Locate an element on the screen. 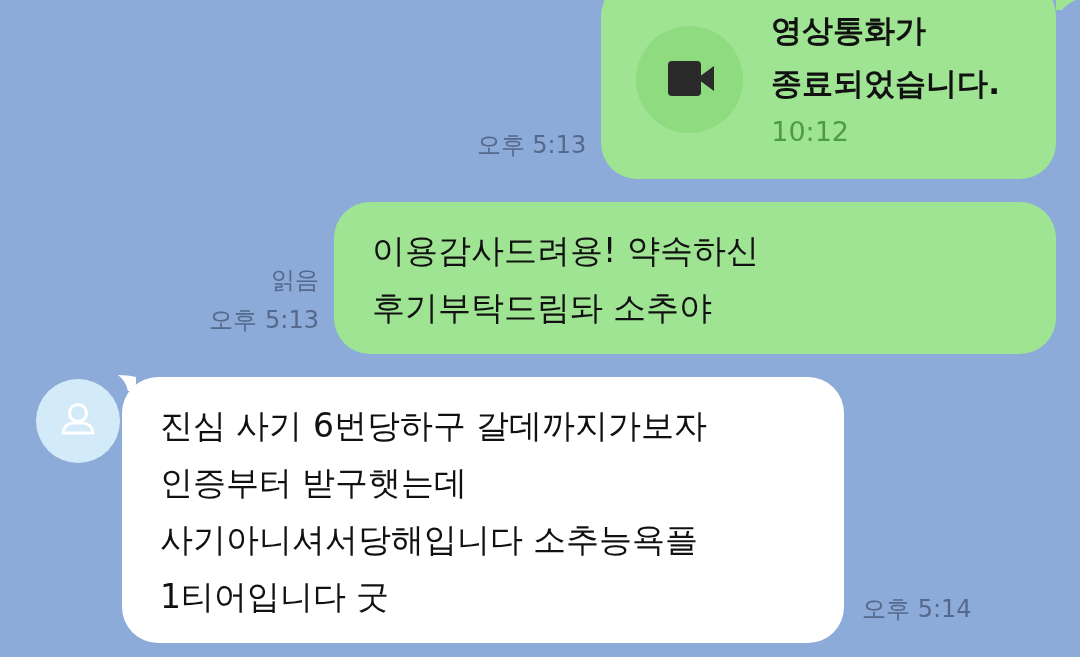 This screenshot has height=657, width=1080. call-ended-text: 영상통화가 종료되었습니다. is located at coordinates (885, 57).